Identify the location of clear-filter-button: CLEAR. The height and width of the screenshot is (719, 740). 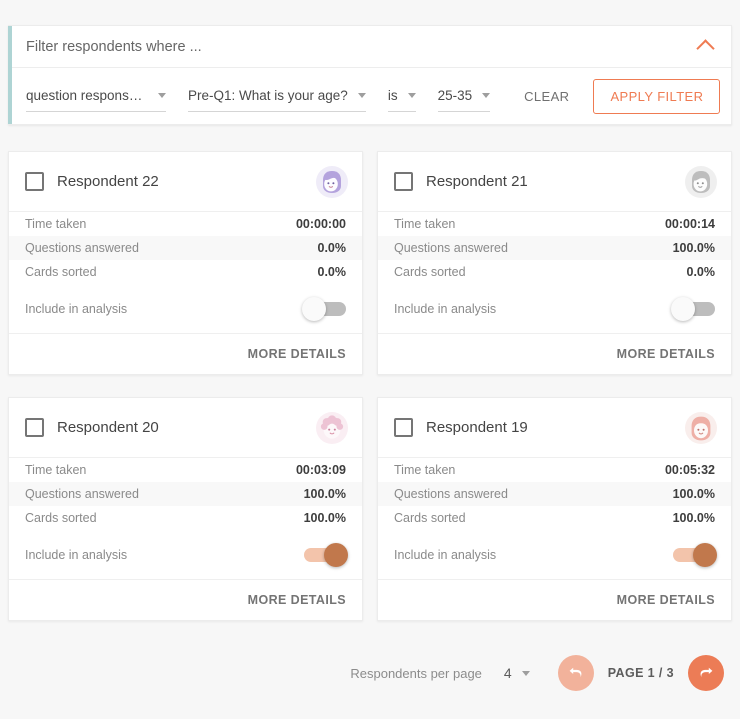
(546, 96).